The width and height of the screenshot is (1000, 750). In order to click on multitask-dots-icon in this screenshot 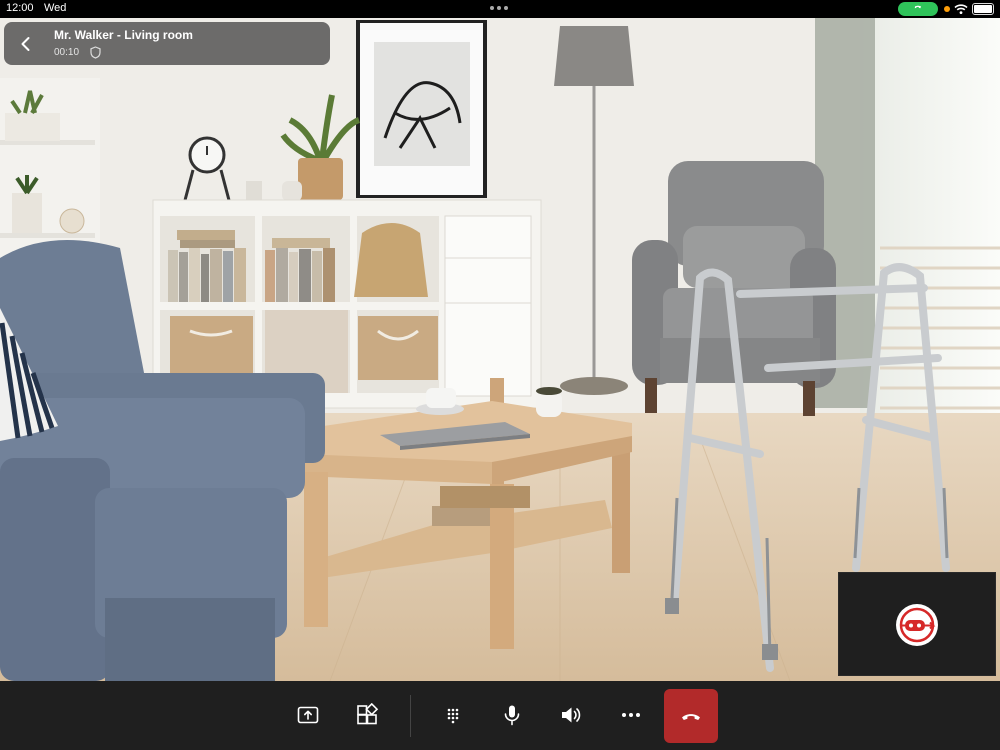, I will do `click(499, 8)`.